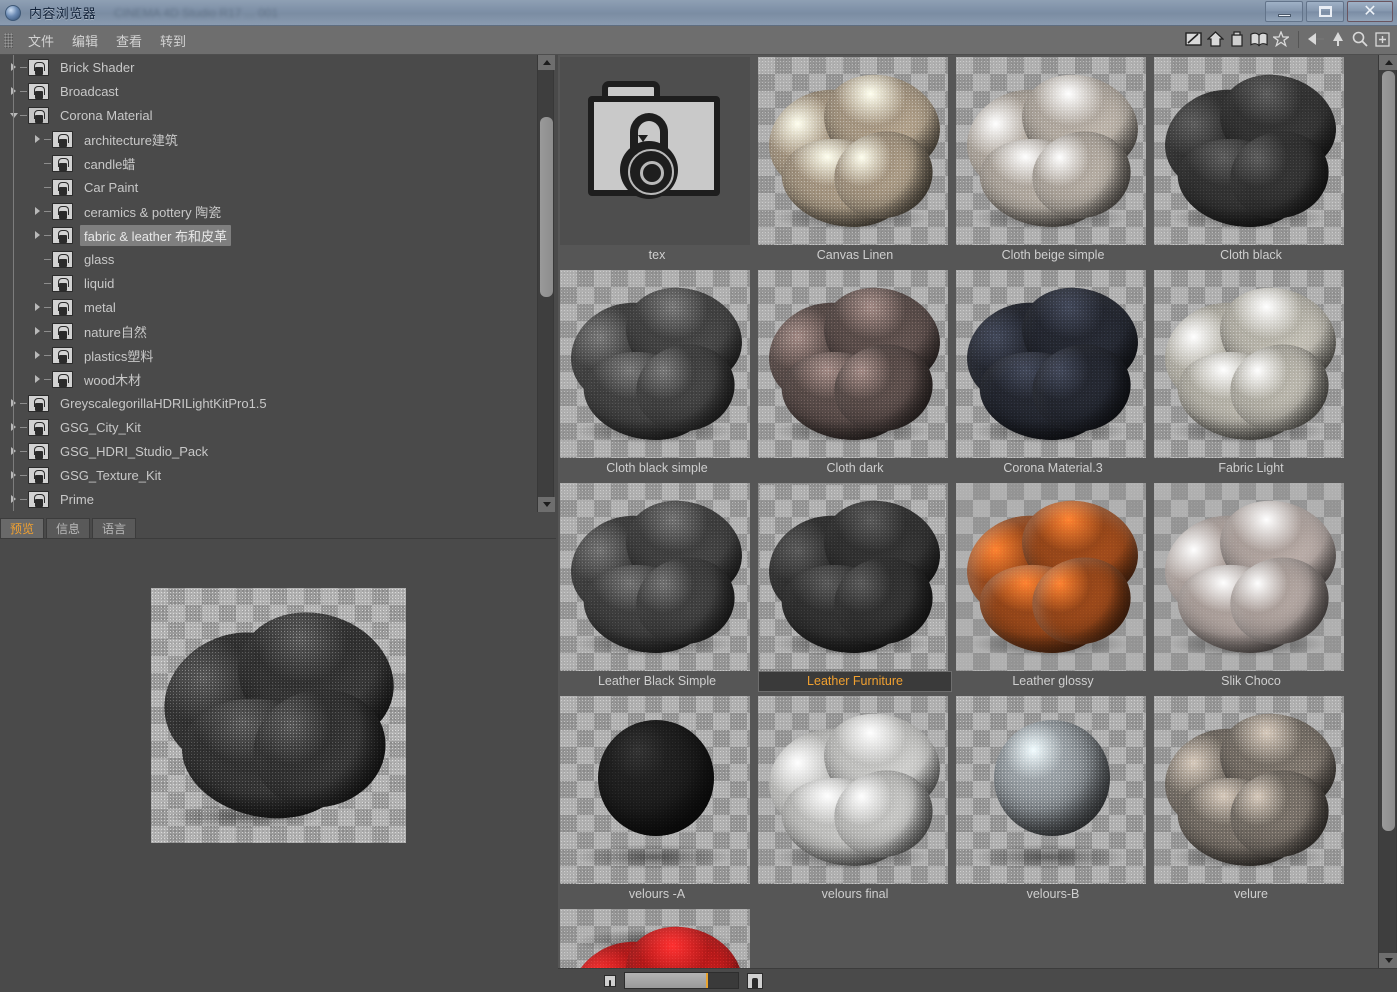 The width and height of the screenshot is (1397, 992). I want to click on maximize-button, so click(1325, 11).